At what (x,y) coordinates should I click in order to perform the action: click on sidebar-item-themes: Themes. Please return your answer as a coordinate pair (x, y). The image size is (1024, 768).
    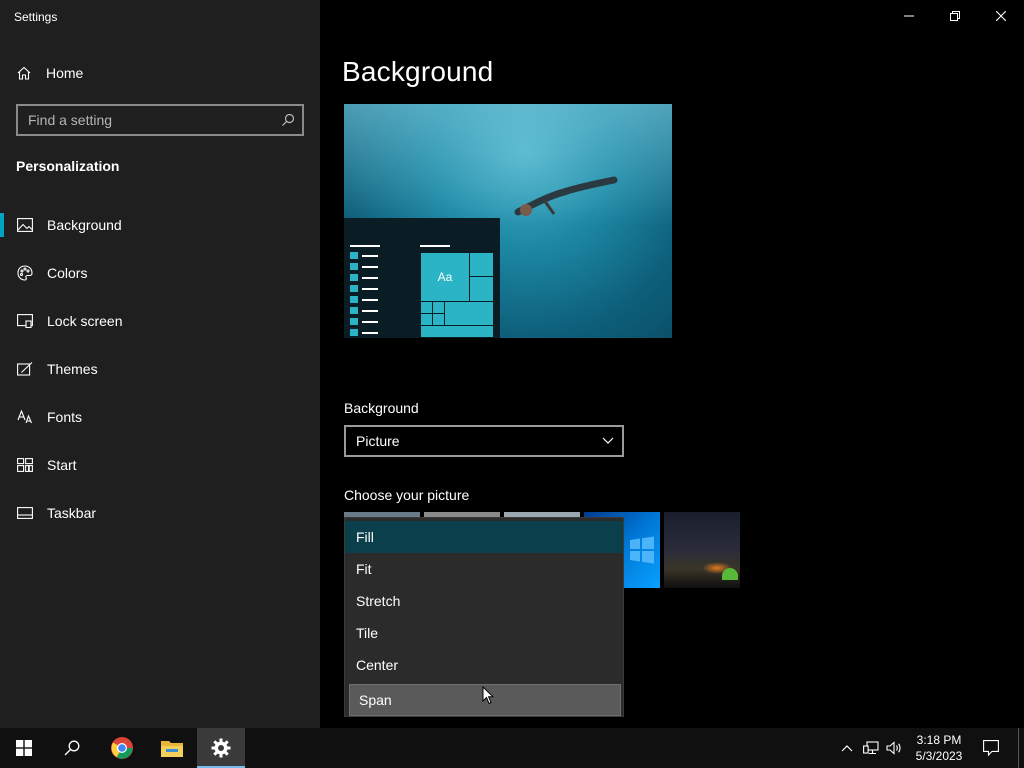
    Looking at the image, I should click on (160, 369).